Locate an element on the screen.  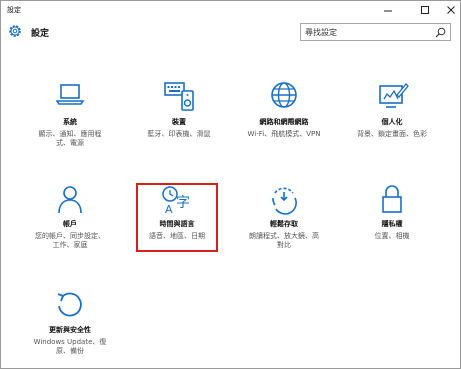
tile-description: 位置、相機 is located at coordinates (392, 236).